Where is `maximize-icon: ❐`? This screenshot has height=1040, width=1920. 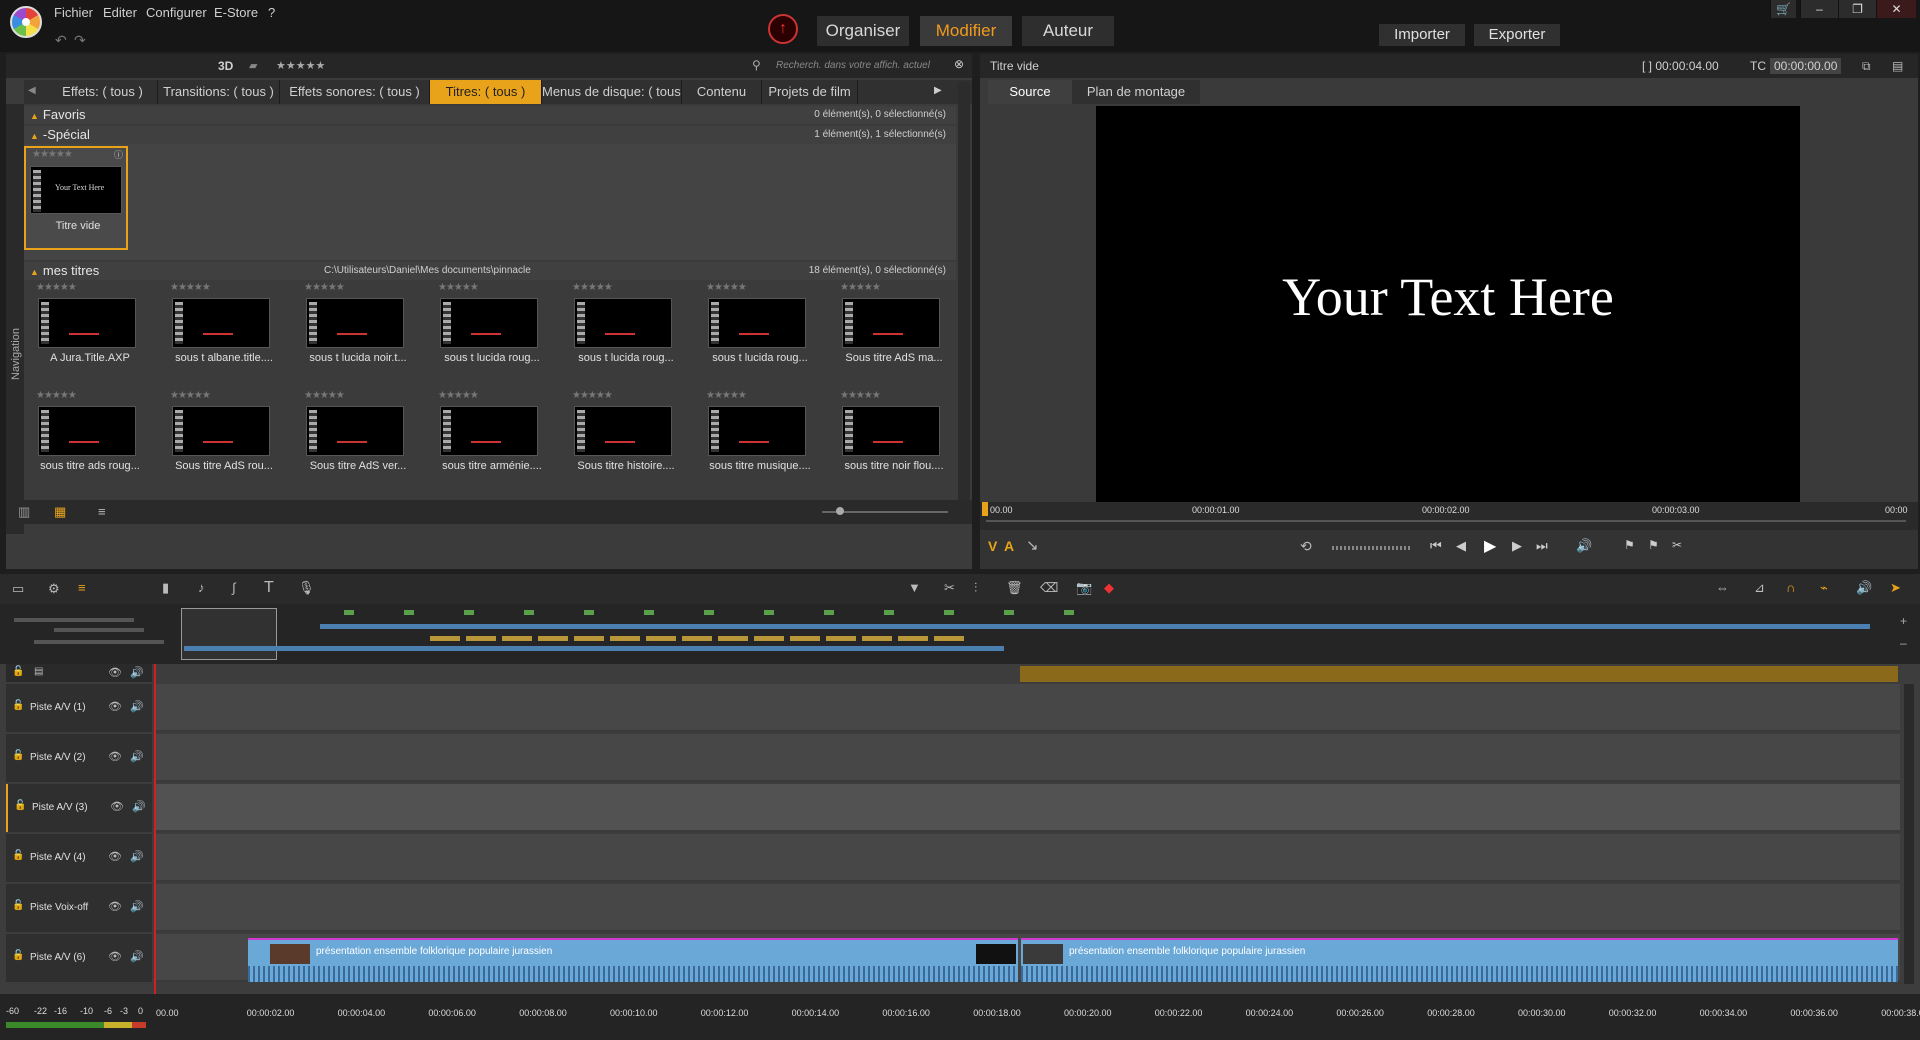 maximize-icon: ❐ is located at coordinates (1857, 9).